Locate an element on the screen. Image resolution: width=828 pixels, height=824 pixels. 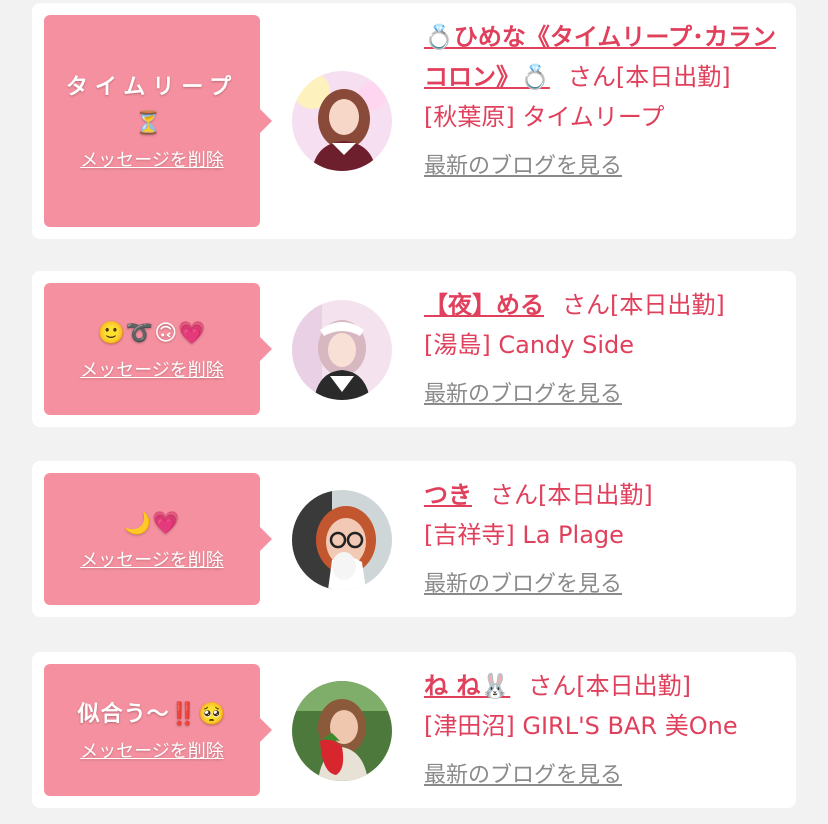
cast-info: つき さん[本日出勤] [吉祥寺] La Plage 最新のブログを見る is located at coordinates (604, 540).